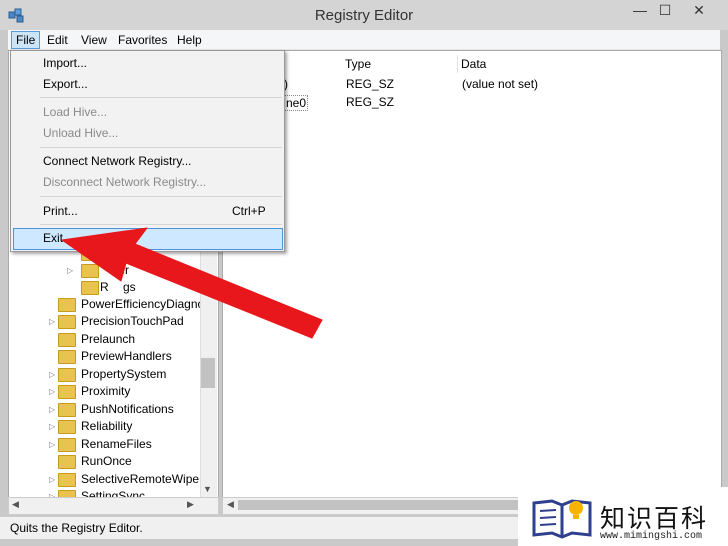 This screenshot has height=546, width=728. I want to click on book-lightbulb-icon, so click(562, 519).